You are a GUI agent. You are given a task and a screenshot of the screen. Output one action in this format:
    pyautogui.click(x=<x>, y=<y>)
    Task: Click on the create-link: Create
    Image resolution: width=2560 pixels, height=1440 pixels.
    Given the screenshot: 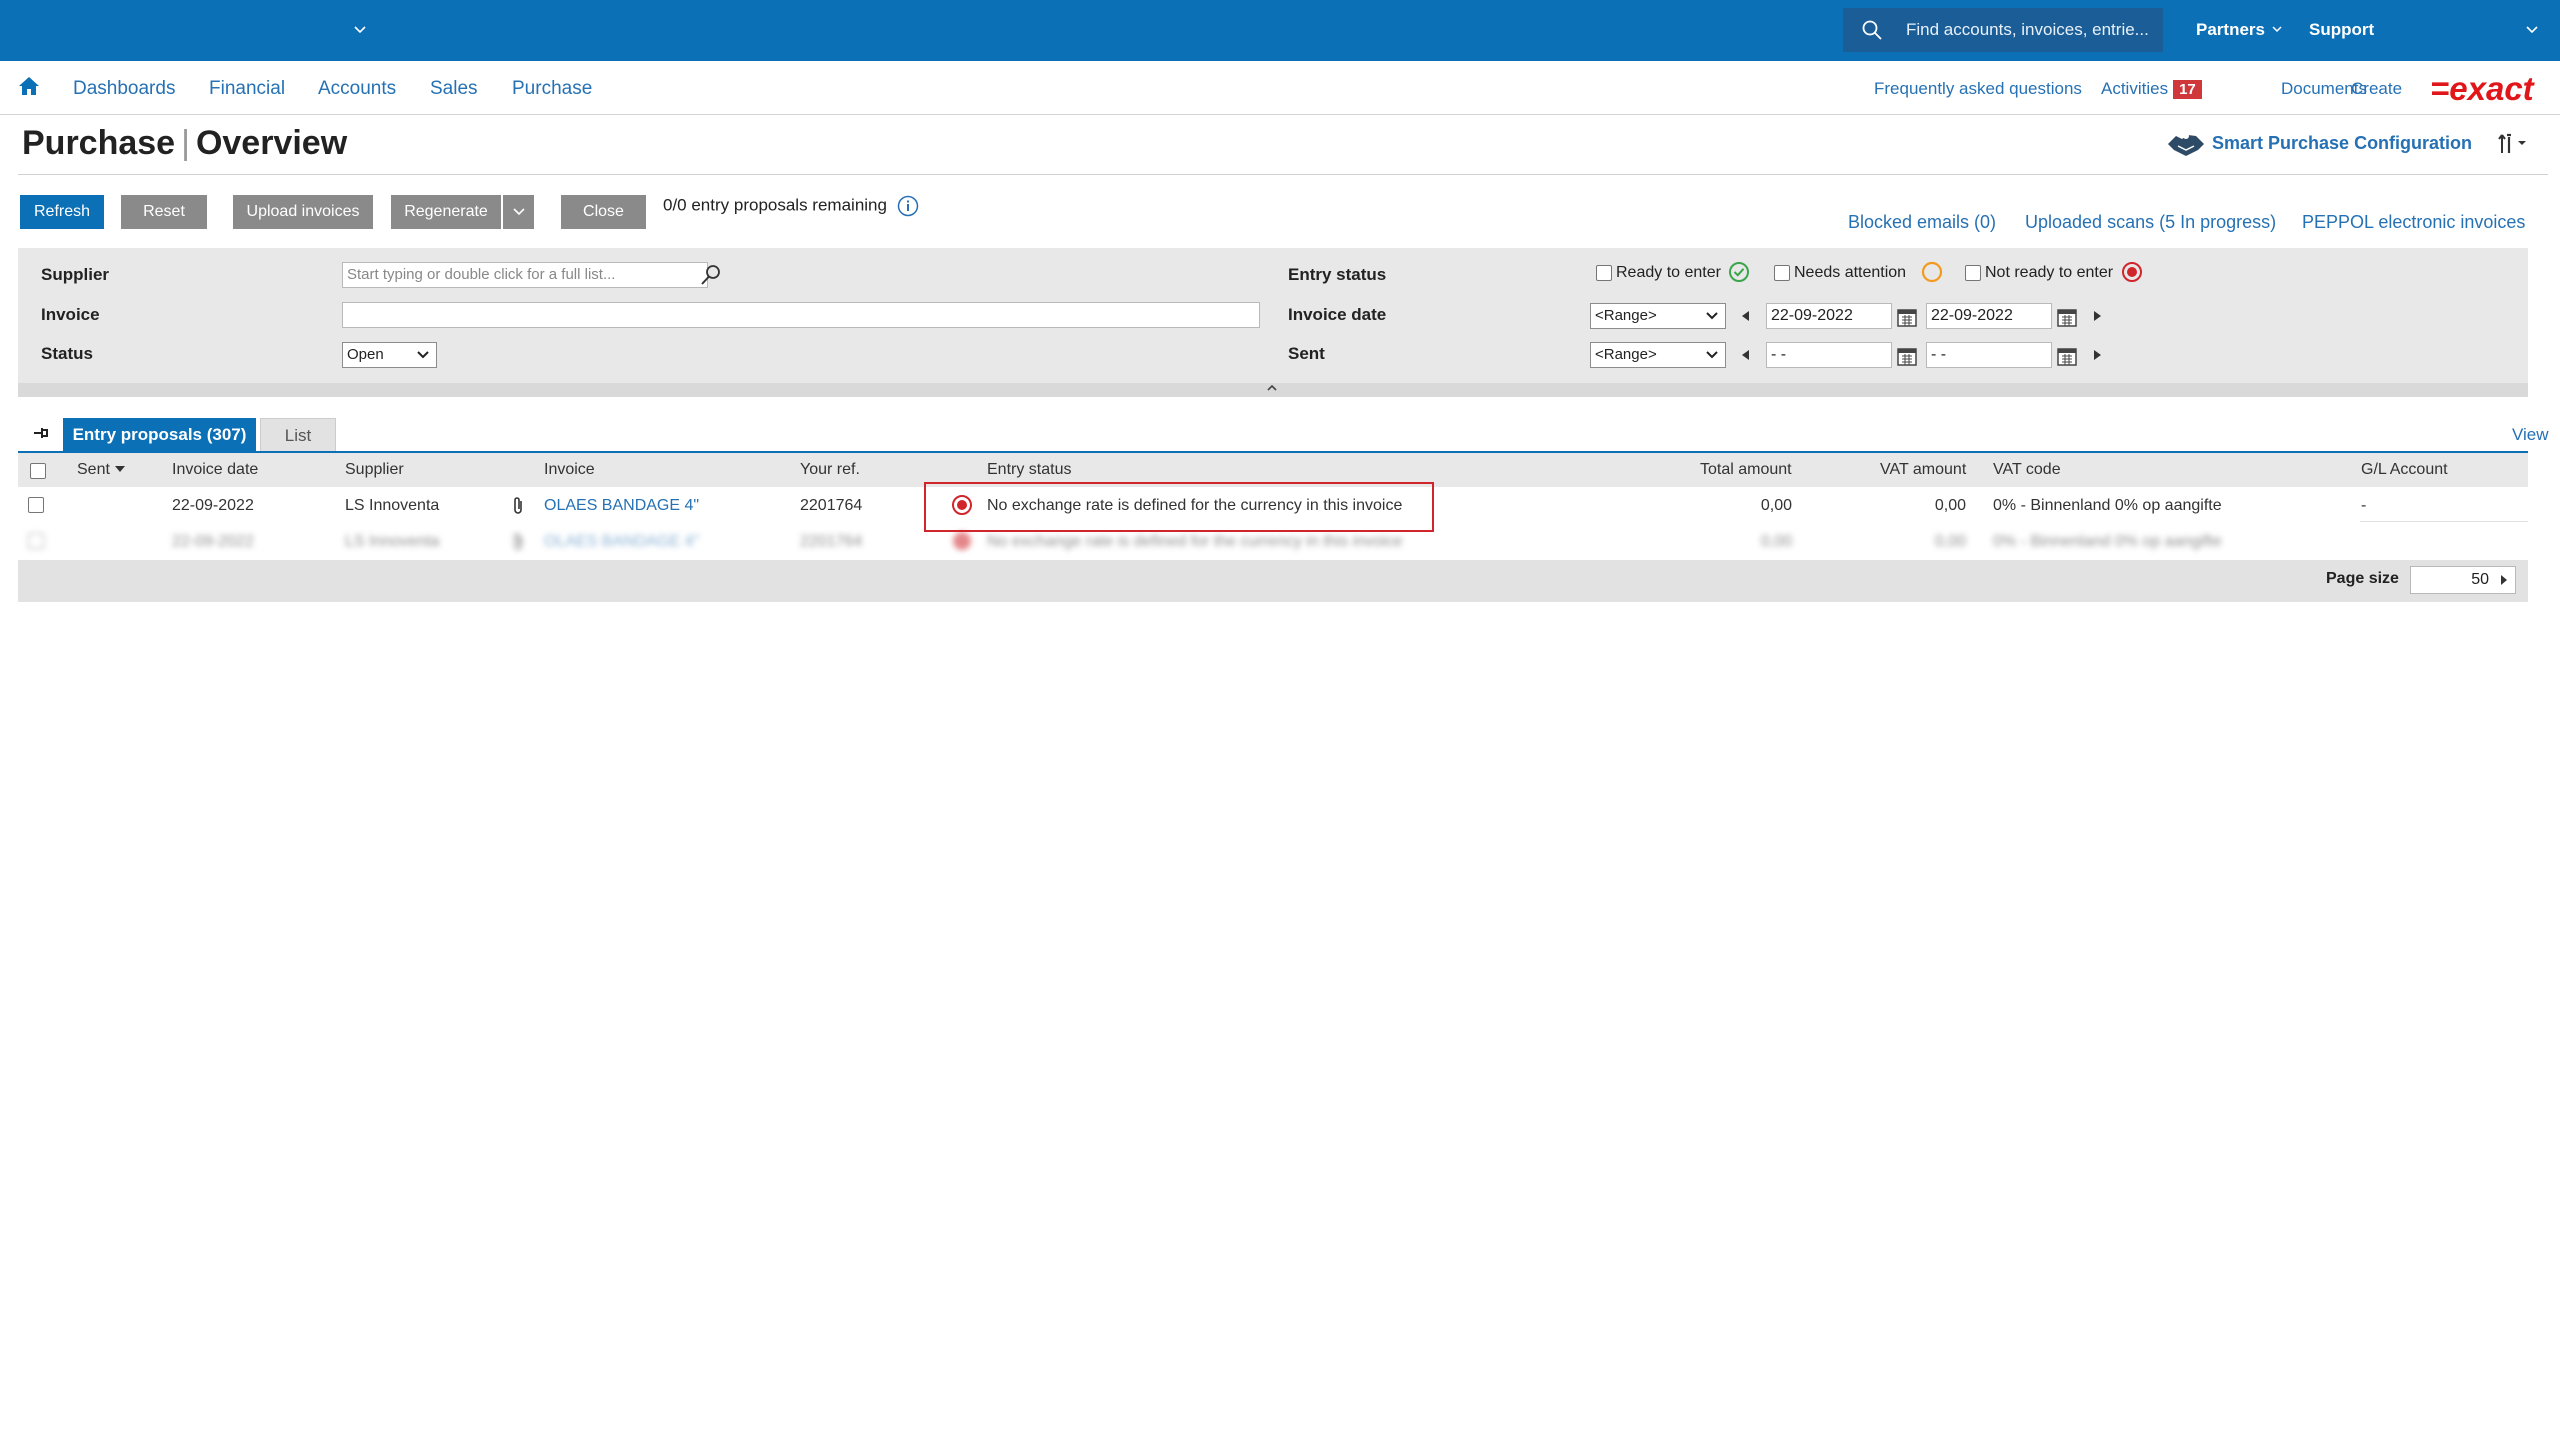 What is the action you would take?
    pyautogui.click(x=2376, y=89)
    